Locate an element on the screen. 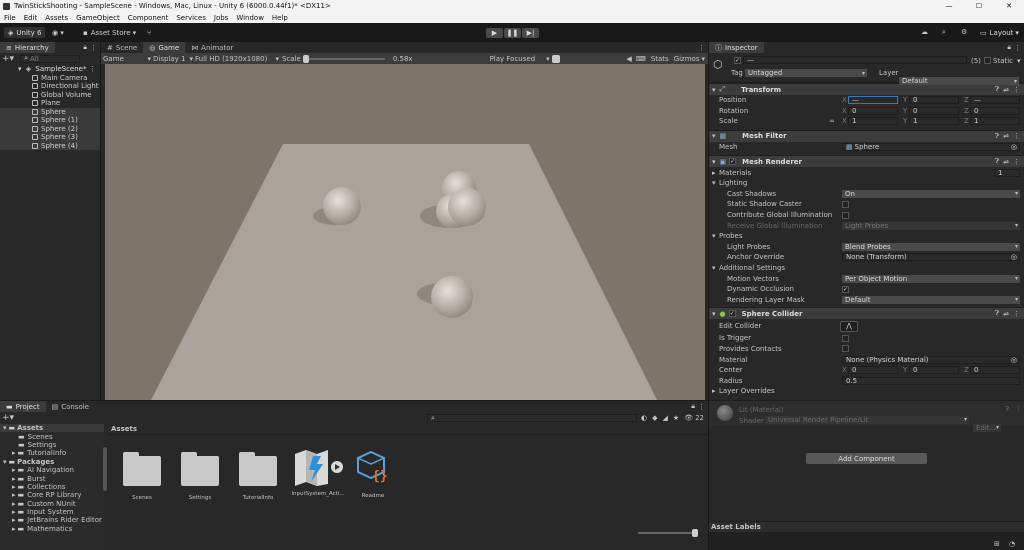 This screenshot has height=550, width=1024. tree-item: ▸ ▬ Input System is located at coordinates (52, 512).